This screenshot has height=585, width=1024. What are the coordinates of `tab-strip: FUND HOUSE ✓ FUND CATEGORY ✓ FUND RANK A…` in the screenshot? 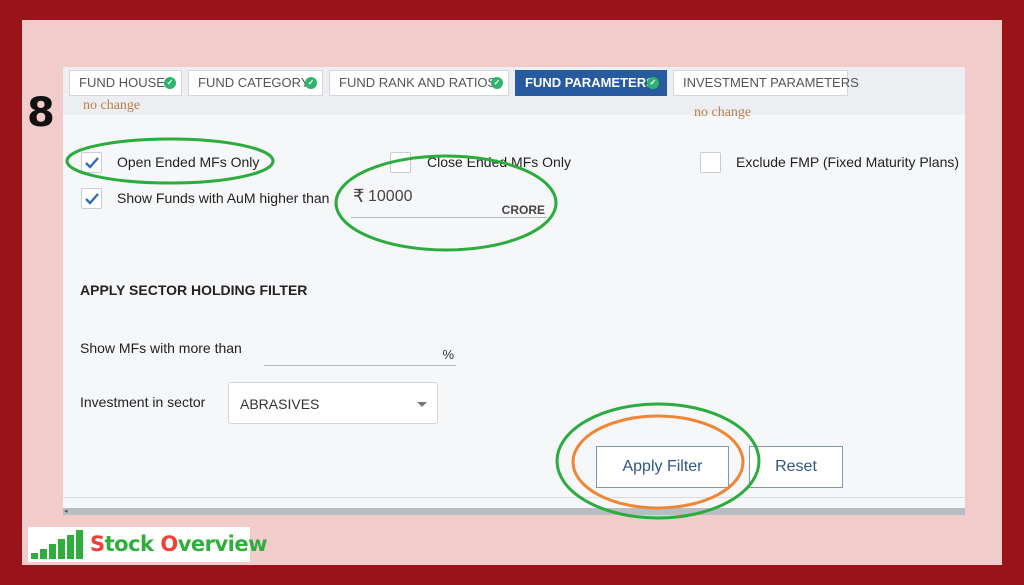 It's located at (514, 91).